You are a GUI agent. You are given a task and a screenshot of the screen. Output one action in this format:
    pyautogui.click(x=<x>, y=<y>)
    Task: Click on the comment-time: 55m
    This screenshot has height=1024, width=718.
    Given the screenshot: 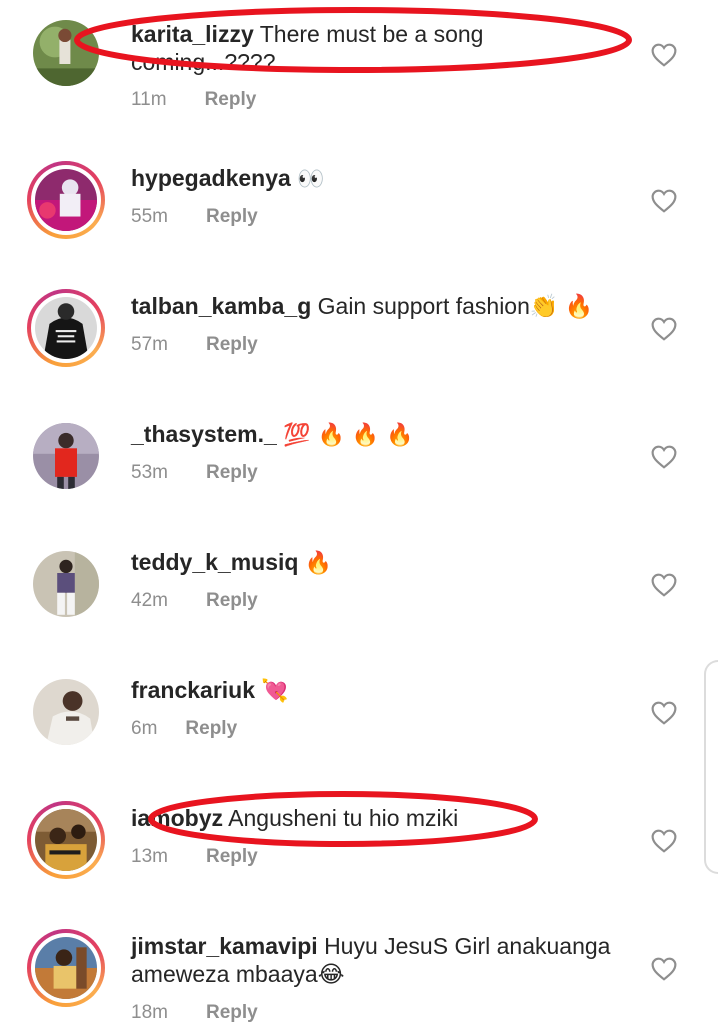 What is the action you would take?
    pyautogui.click(x=149, y=216)
    